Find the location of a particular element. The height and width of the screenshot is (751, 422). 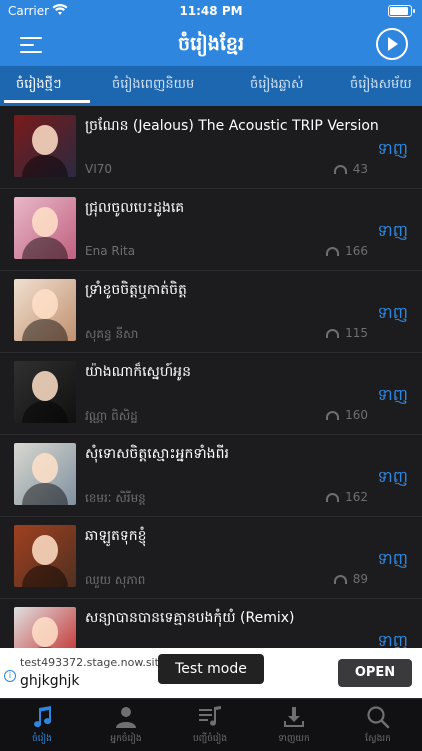

tabbar-item-playlists: បញ្ជីចំរៀង is located at coordinates (210, 725).